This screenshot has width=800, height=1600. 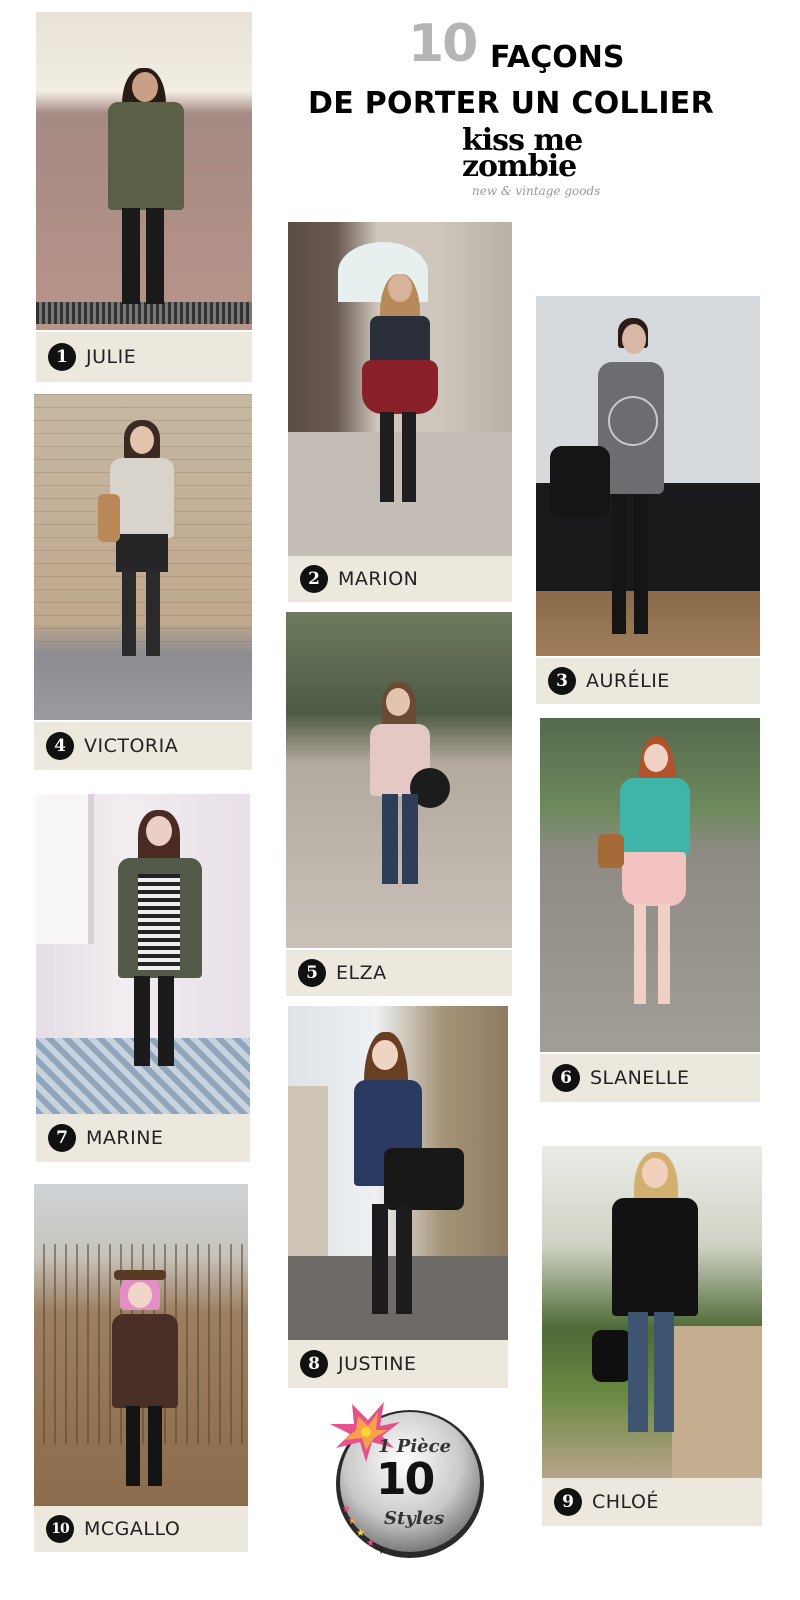 What do you see at coordinates (132, 1529) in the screenshot?
I see `look-name: MCGALLO` at bounding box center [132, 1529].